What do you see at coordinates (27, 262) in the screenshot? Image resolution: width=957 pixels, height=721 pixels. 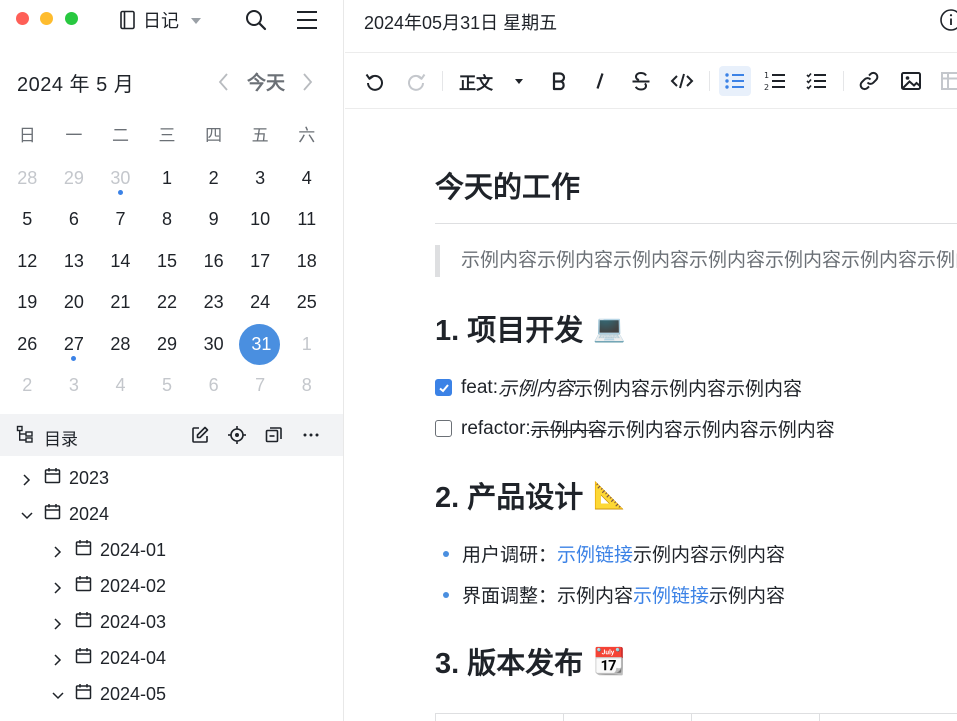 I see `calendar-day: 12` at bounding box center [27, 262].